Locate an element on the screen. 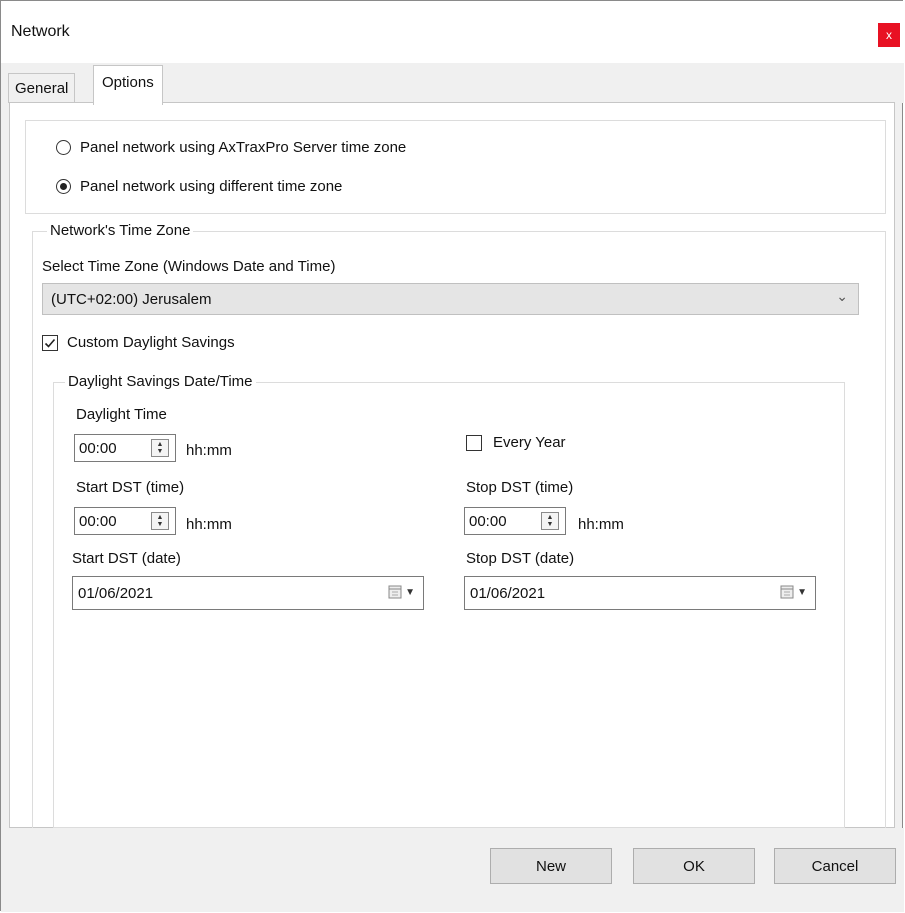 This screenshot has width=905, height=913. network-time-zone-group-title: Network's Time Zone is located at coordinates (120, 231).